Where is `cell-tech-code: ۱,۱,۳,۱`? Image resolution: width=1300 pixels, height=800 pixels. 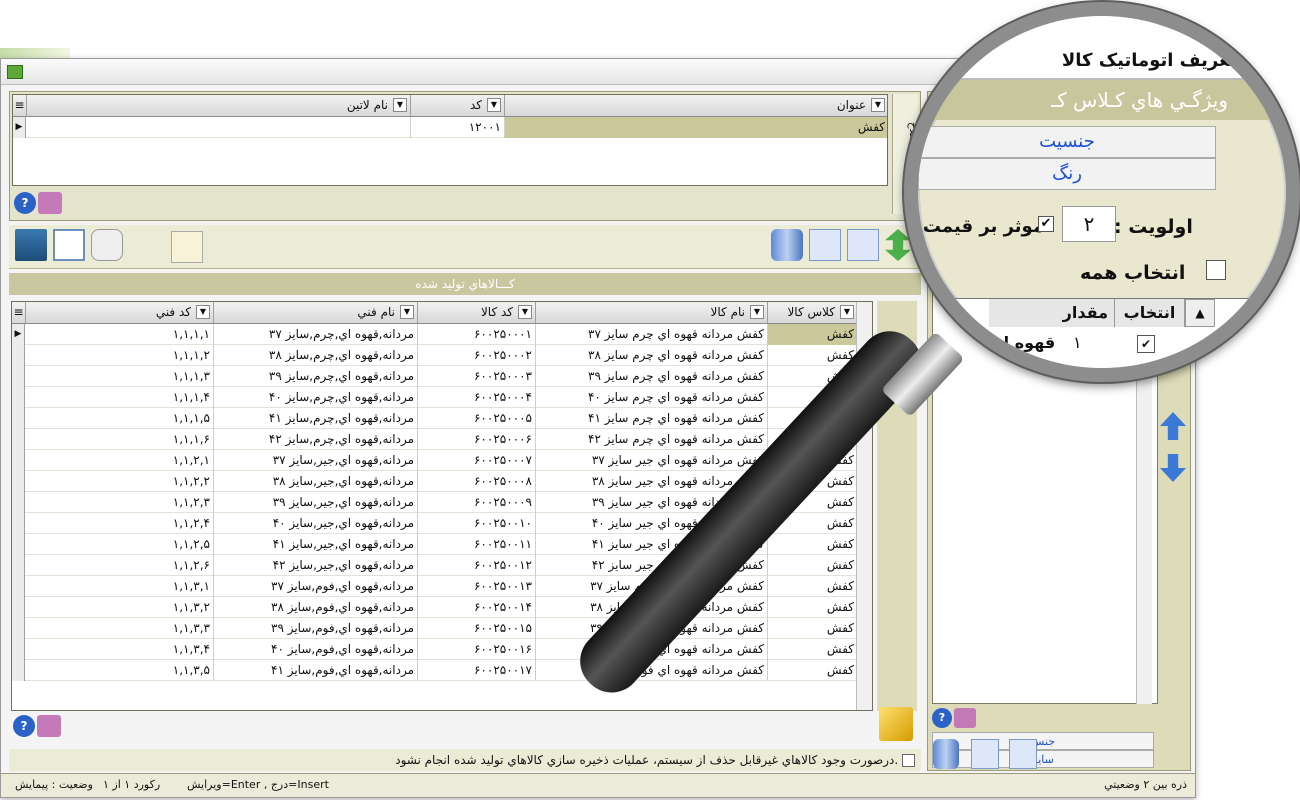
cell-tech-code: ۱,۱,۳,۱ is located at coordinates (120, 586).